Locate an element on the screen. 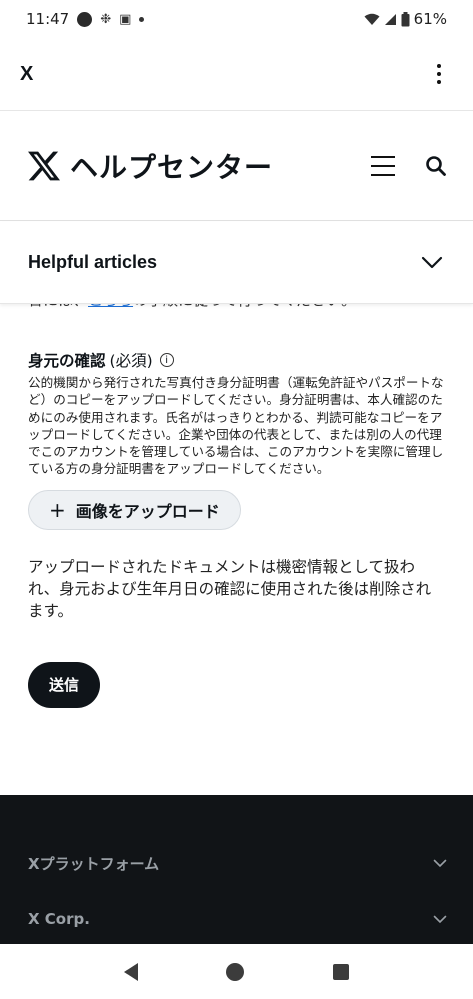 This screenshot has height=999, width=473. battery-icon is located at coordinates (405, 18).